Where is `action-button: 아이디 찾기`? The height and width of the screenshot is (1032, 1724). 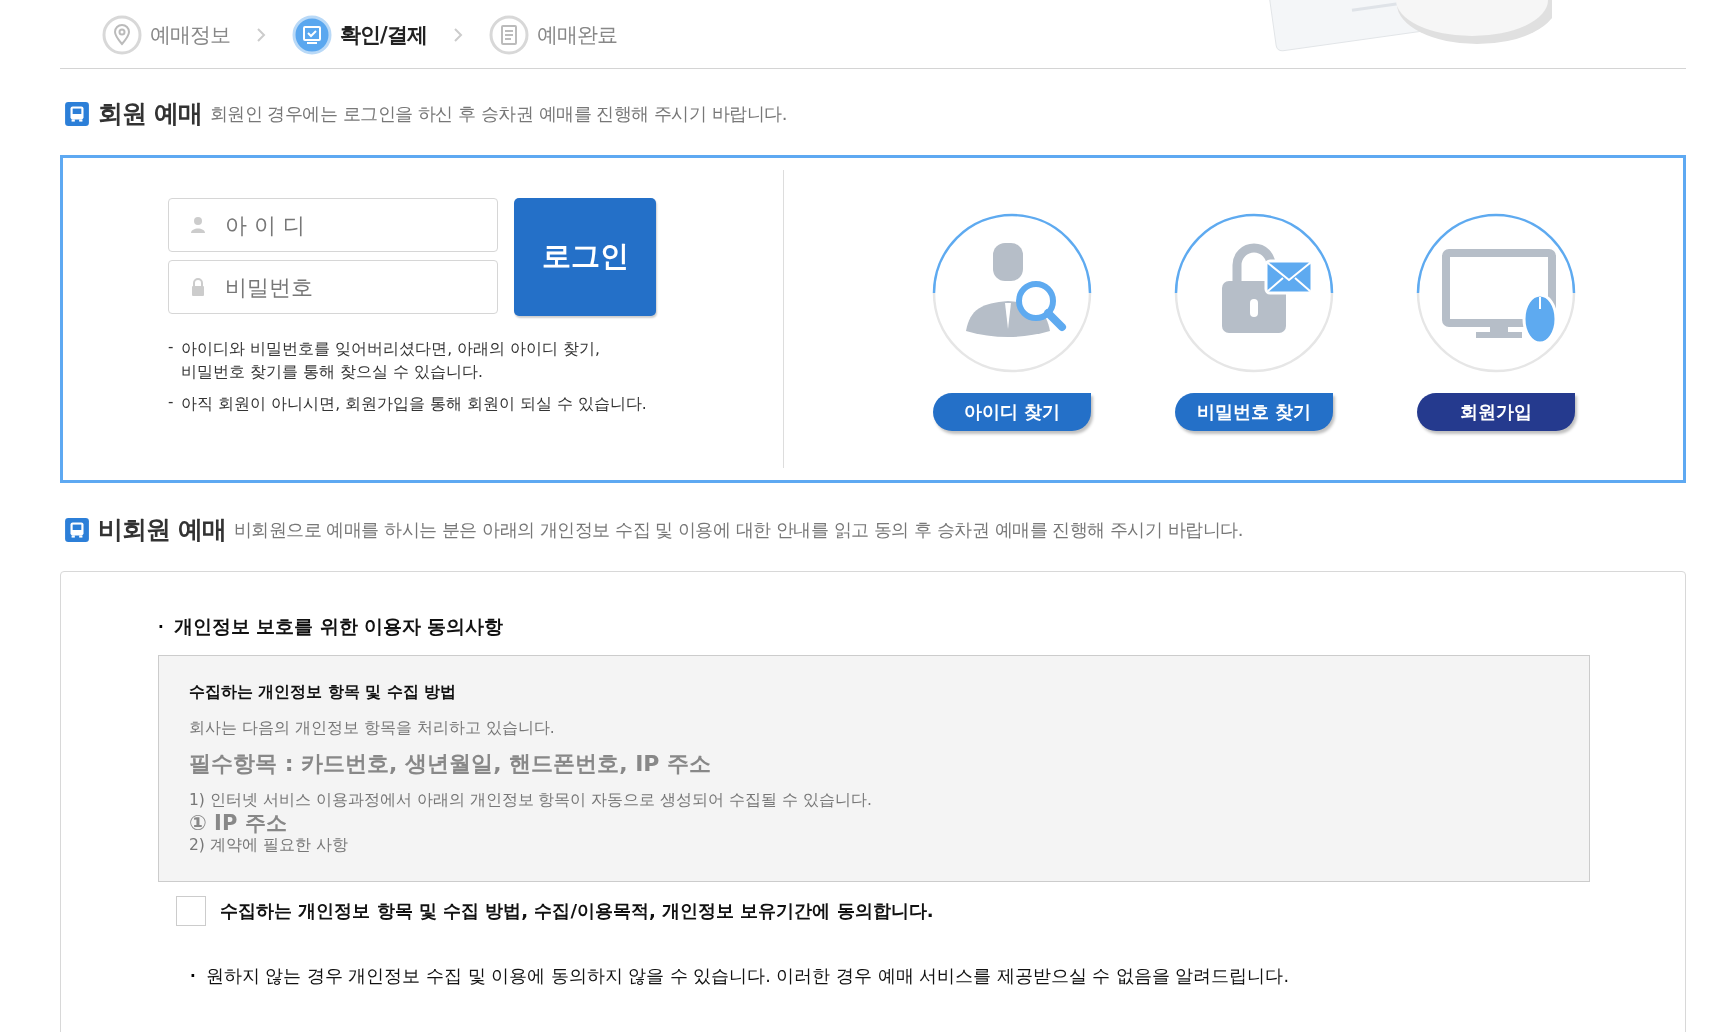 action-button: 아이디 찾기 is located at coordinates (1012, 412).